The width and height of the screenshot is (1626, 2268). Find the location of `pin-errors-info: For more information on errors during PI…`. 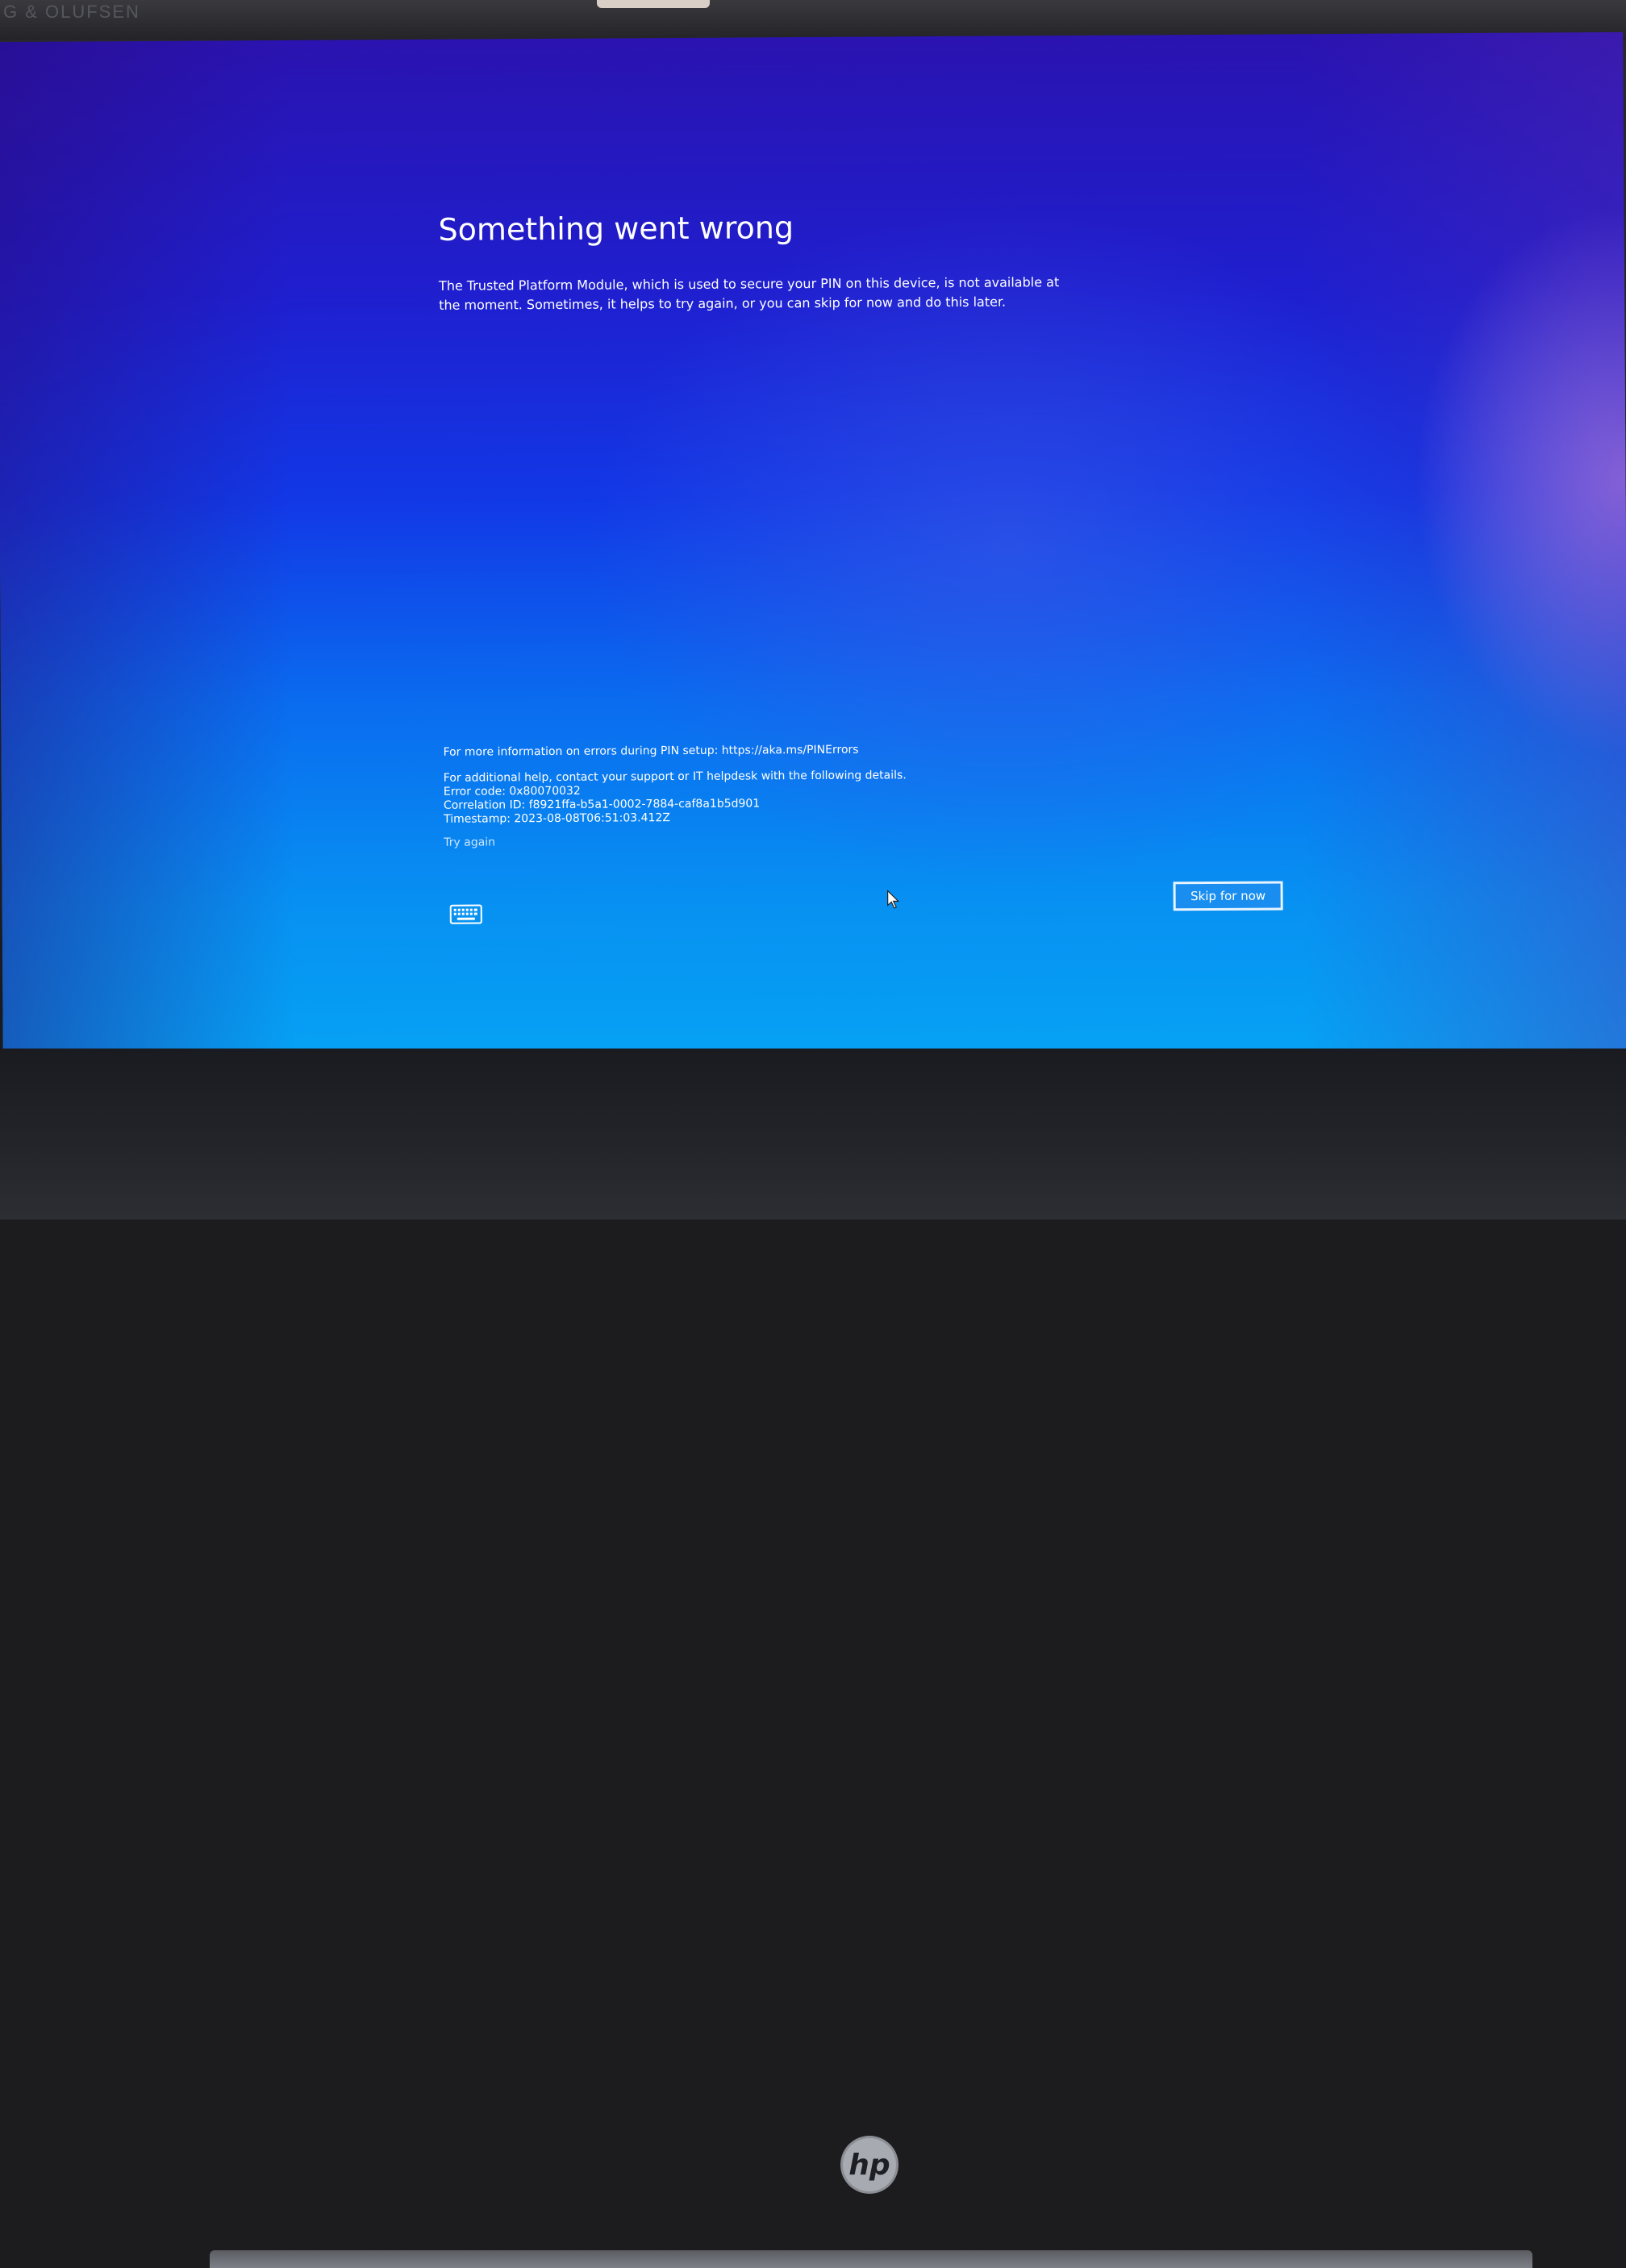

pin-errors-info: For more information on errors during PI… is located at coordinates (651, 751).